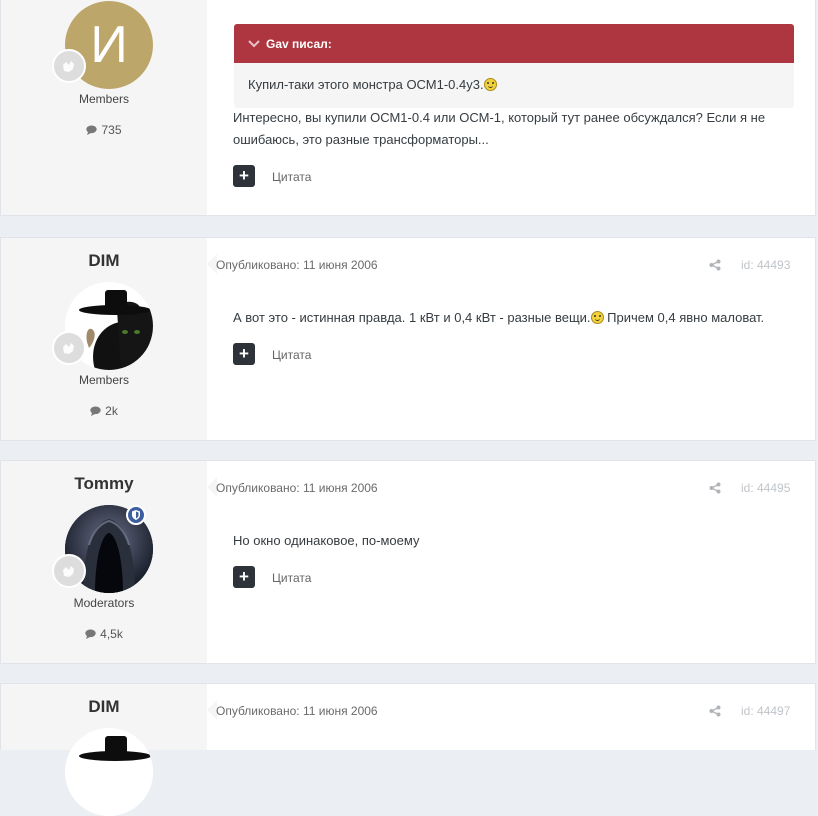 Image resolution: width=818 pixels, height=816 pixels. I want to click on post-text: Но окно одинаковое, по-моему, so click(326, 540).